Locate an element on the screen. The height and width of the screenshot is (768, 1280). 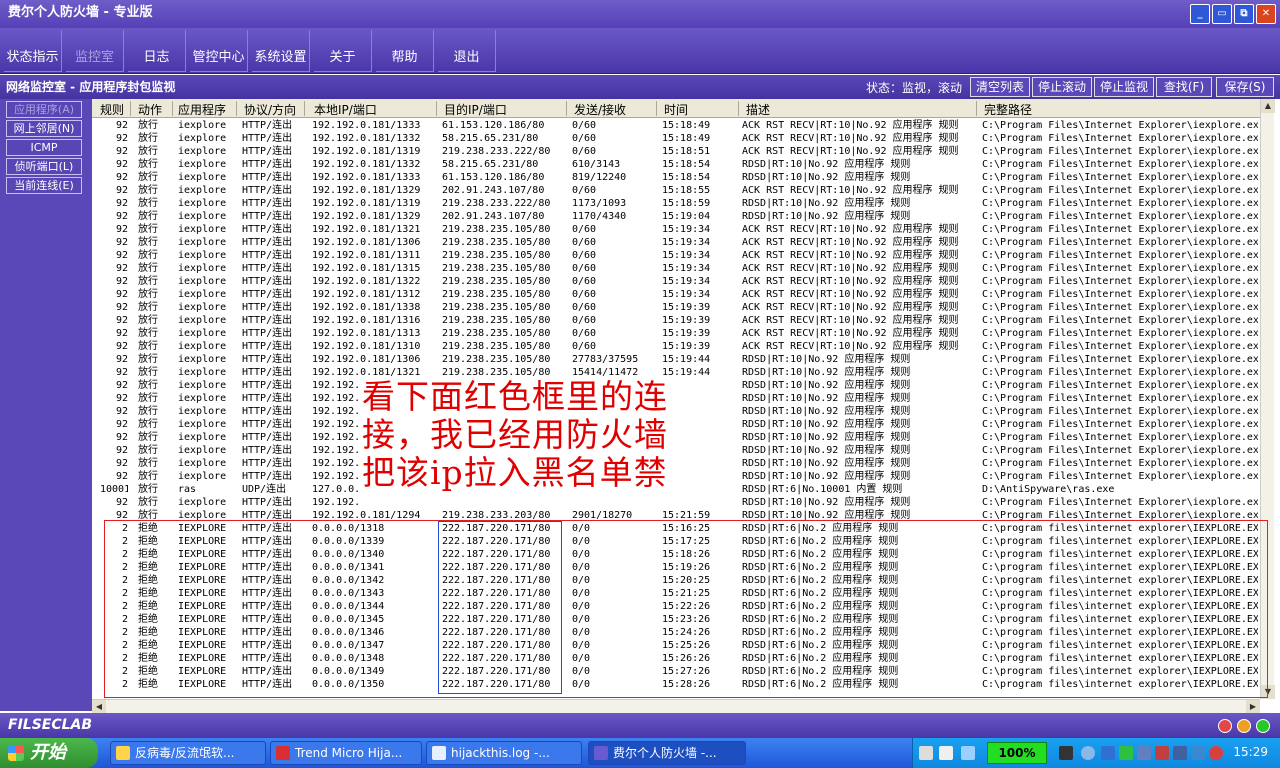
back-arrow-icon is located at coordinates (1088, 753).